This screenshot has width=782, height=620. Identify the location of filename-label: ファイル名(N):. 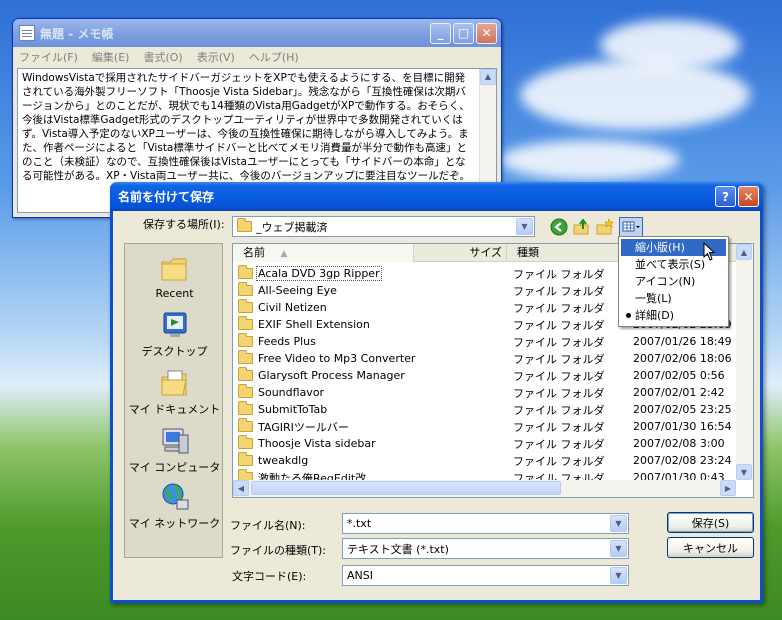
(268, 525).